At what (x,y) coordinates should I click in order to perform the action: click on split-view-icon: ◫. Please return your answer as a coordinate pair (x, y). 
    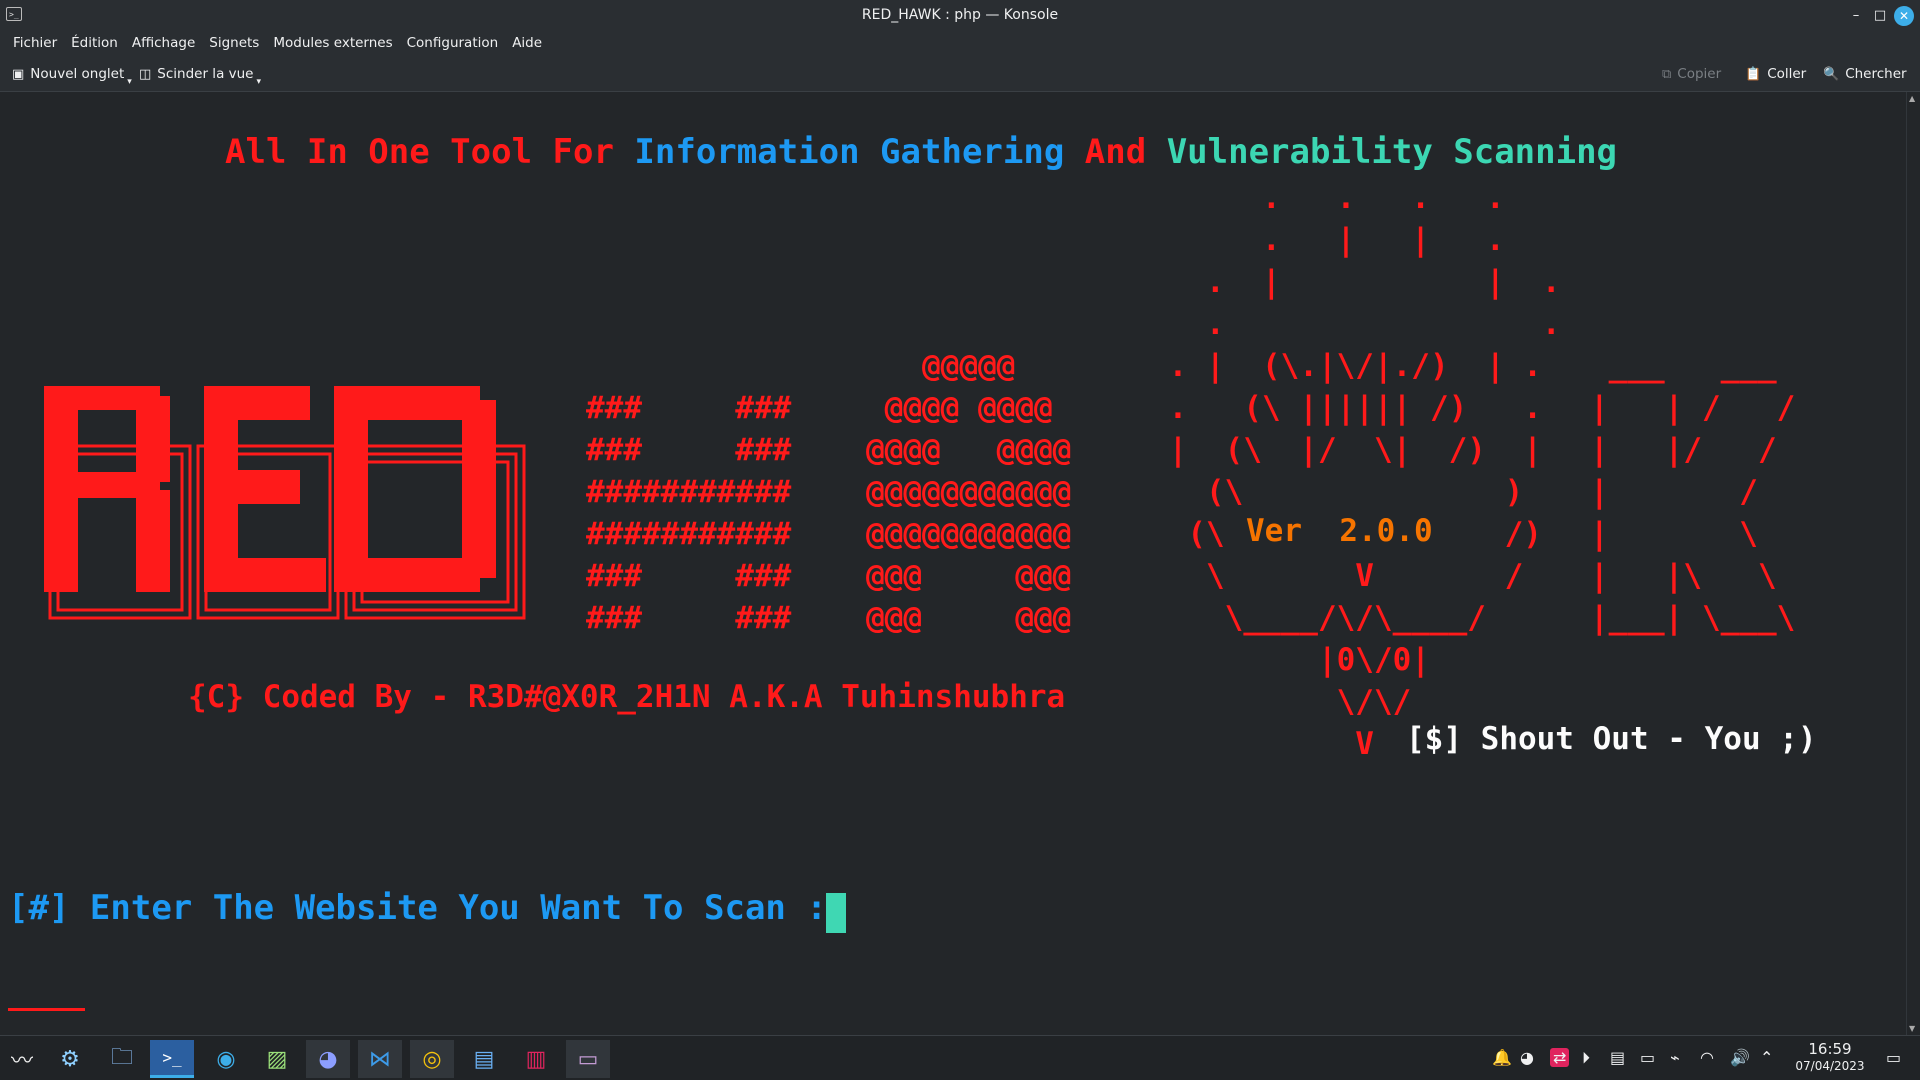
    Looking at the image, I should click on (145, 74).